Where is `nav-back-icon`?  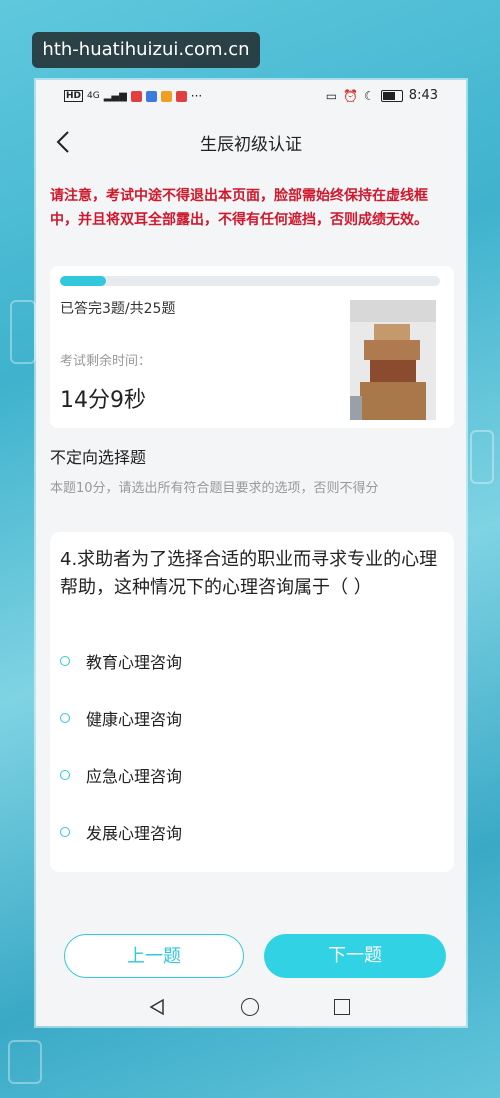 nav-back-icon is located at coordinates (157, 1007).